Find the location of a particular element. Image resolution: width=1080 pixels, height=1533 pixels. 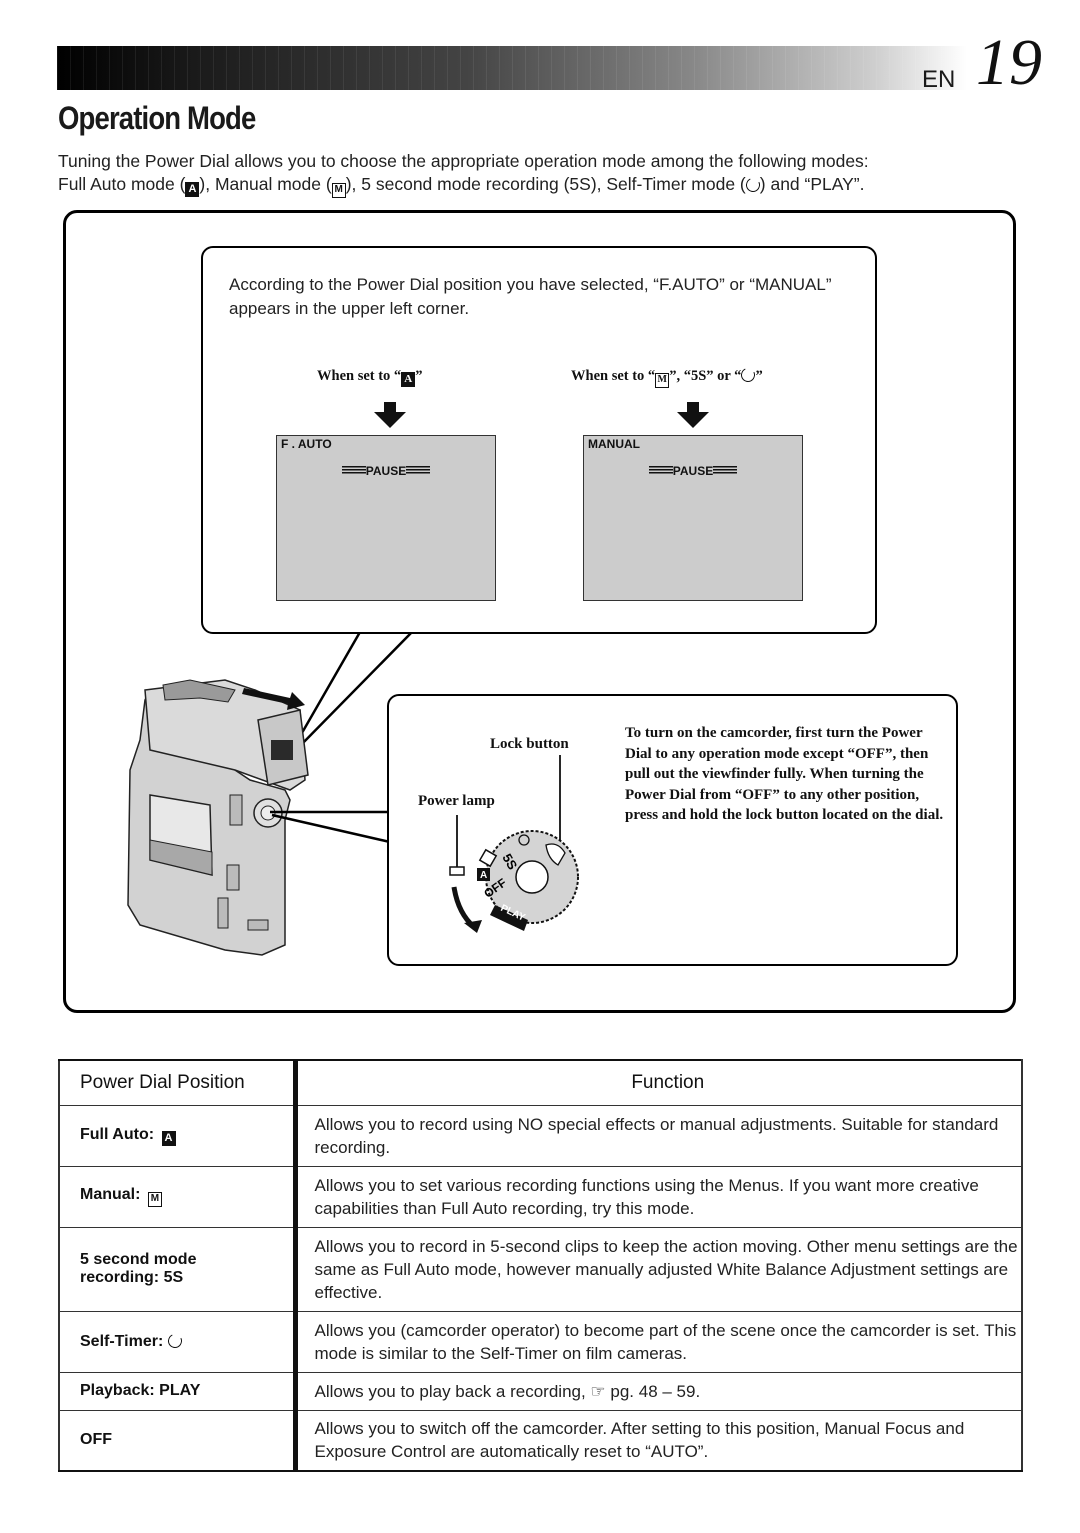

viewfinder-screen-manual: MANUAL PAUSE is located at coordinates (693, 518).